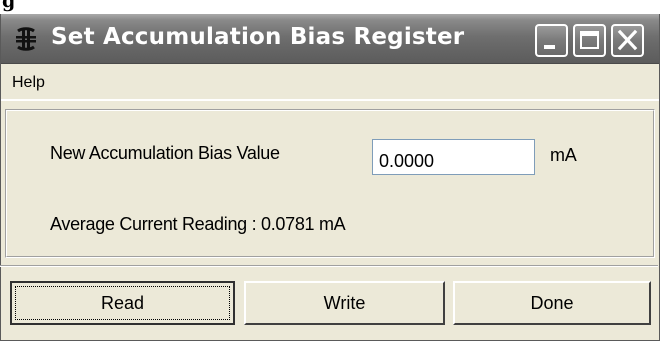  I want to click on average-current-reading: Average Current Reading : 0.0781 mA, so click(198, 224).